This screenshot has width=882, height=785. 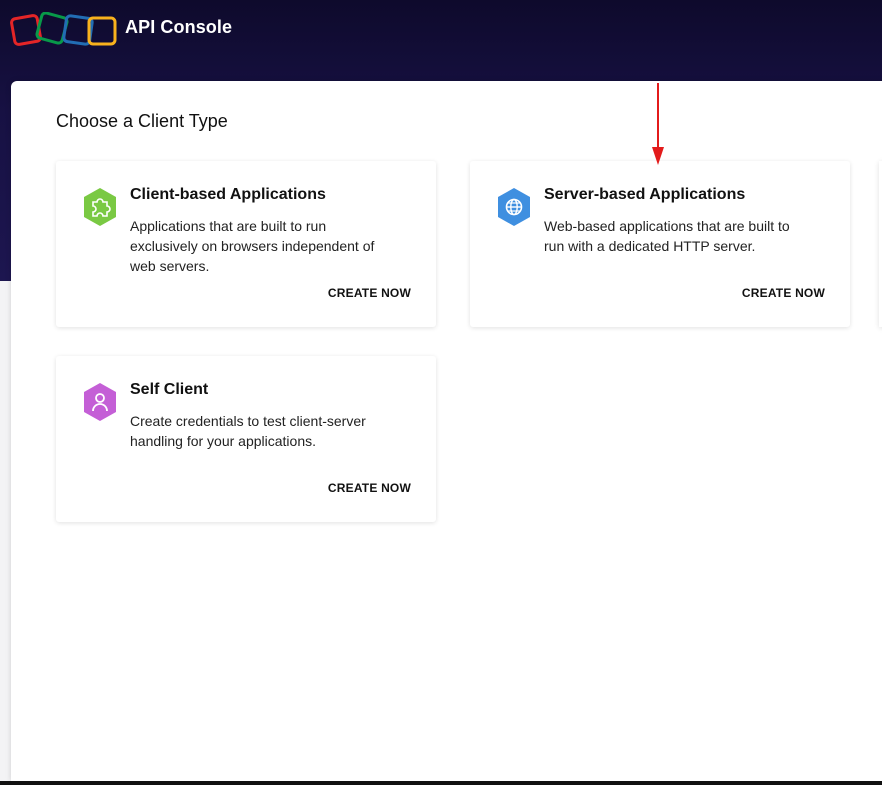 I want to click on puzzle-icon, so click(x=100, y=207).